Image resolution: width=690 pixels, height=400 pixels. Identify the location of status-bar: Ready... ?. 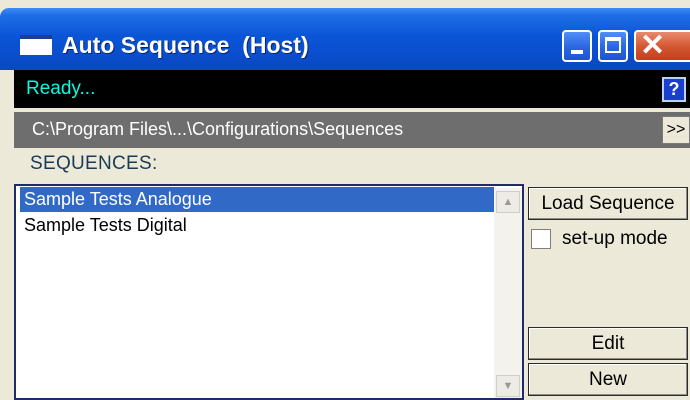
(352, 89).